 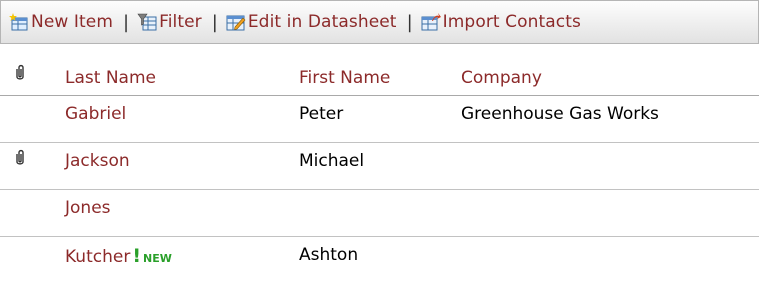 I want to click on last-name-link: Kutcher, so click(x=97, y=257).